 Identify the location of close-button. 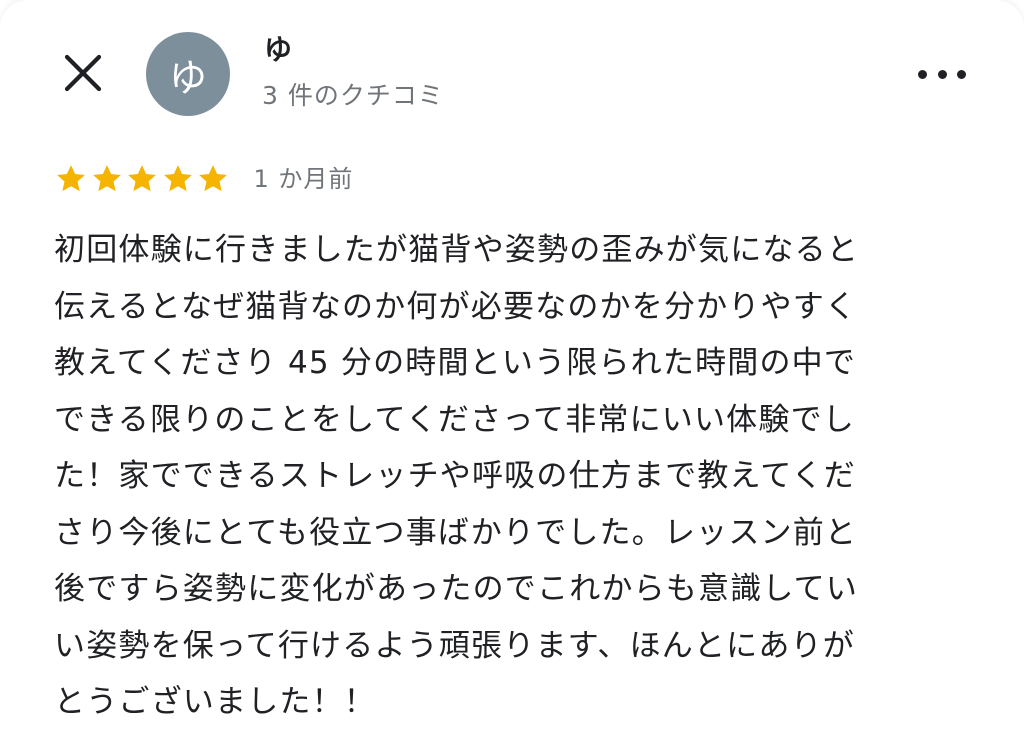
(83, 73).